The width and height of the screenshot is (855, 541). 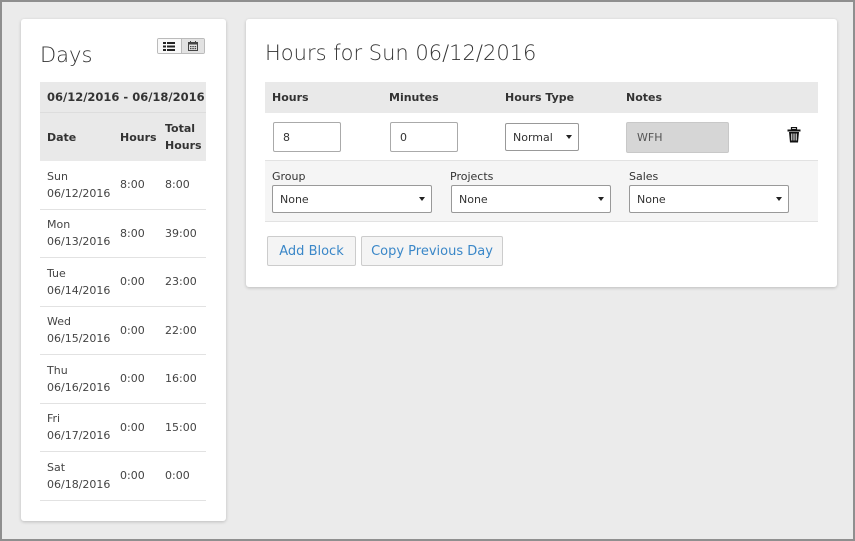 What do you see at coordinates (644, 97) in the screenshot?
I see `notes-column-header: Notes` at bounding box center [644, 97].